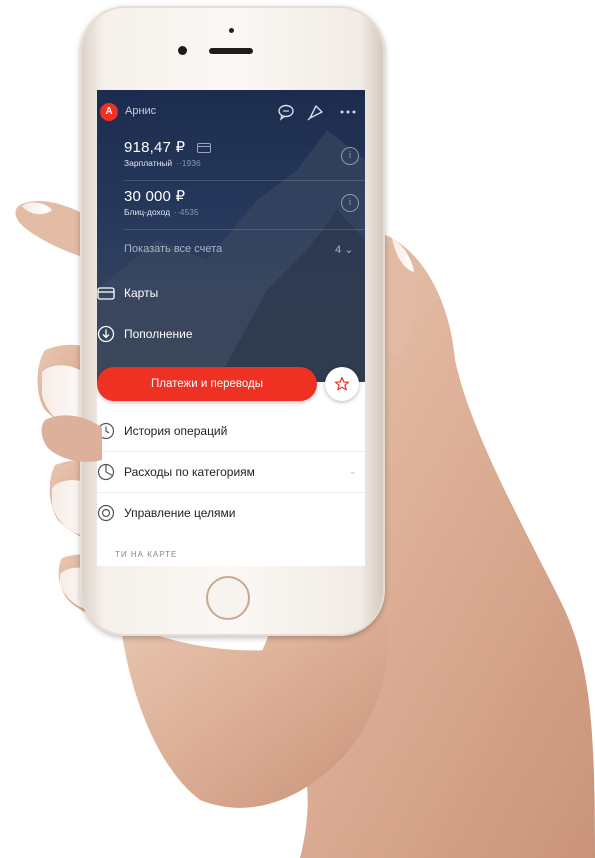  I want to click on earpiece-speaker, so click(231, 51).